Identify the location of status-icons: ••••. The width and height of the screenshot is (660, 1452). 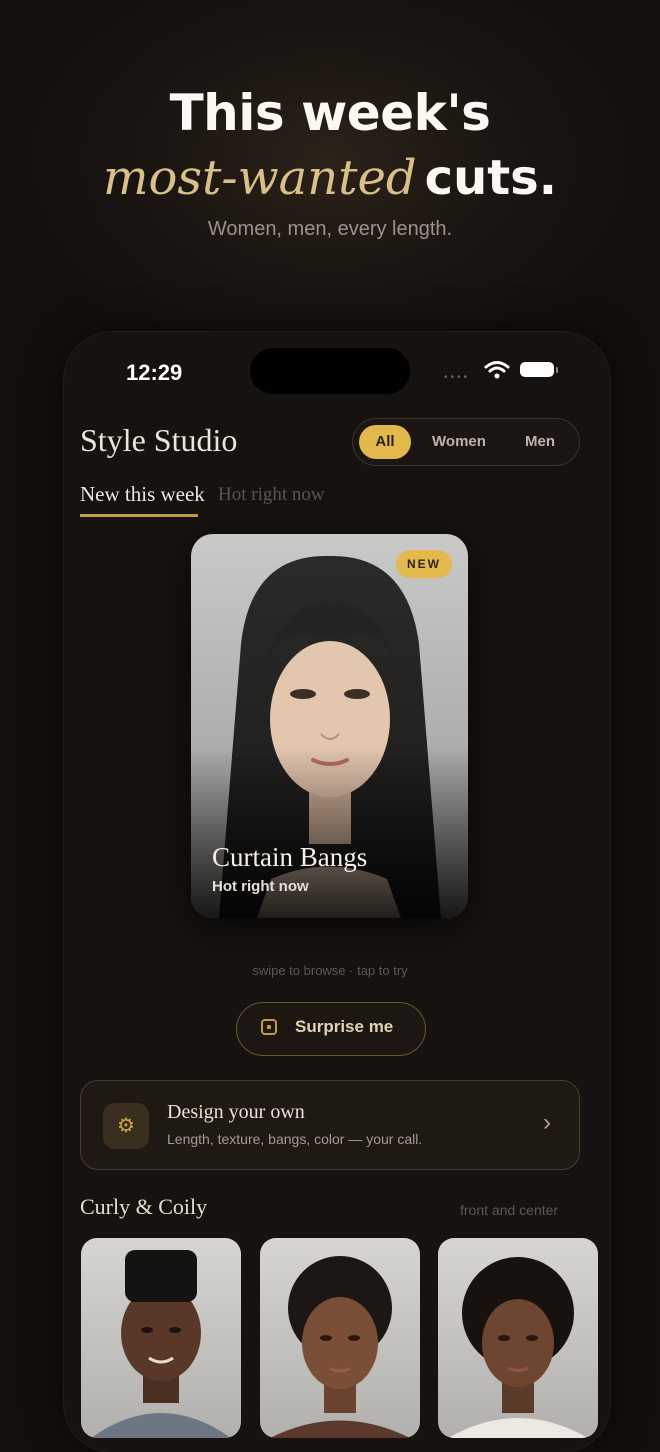
(504, 371).